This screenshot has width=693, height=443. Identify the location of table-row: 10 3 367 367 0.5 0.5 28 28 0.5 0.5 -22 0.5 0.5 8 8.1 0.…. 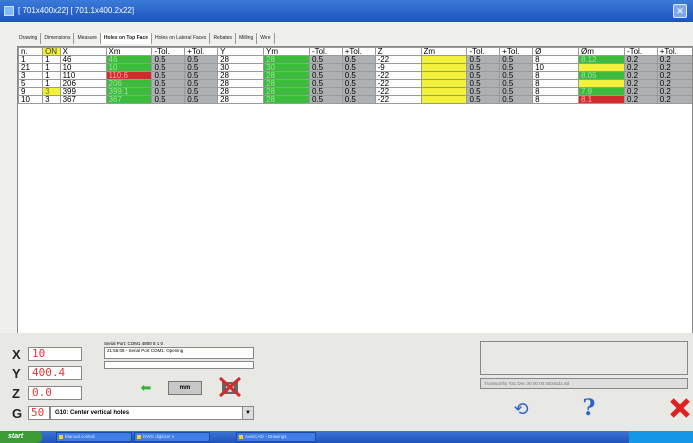
(355, 99).